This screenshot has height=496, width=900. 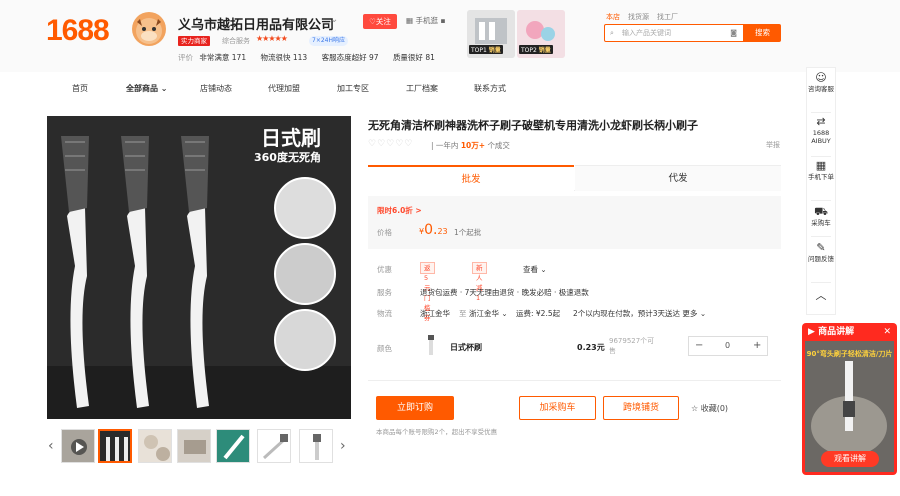 What do you see at coordinates (147, 88) in the screenshot?
I see `nav-item-all-products: 全部商品 ⌄` at bounding box center [147, 88].